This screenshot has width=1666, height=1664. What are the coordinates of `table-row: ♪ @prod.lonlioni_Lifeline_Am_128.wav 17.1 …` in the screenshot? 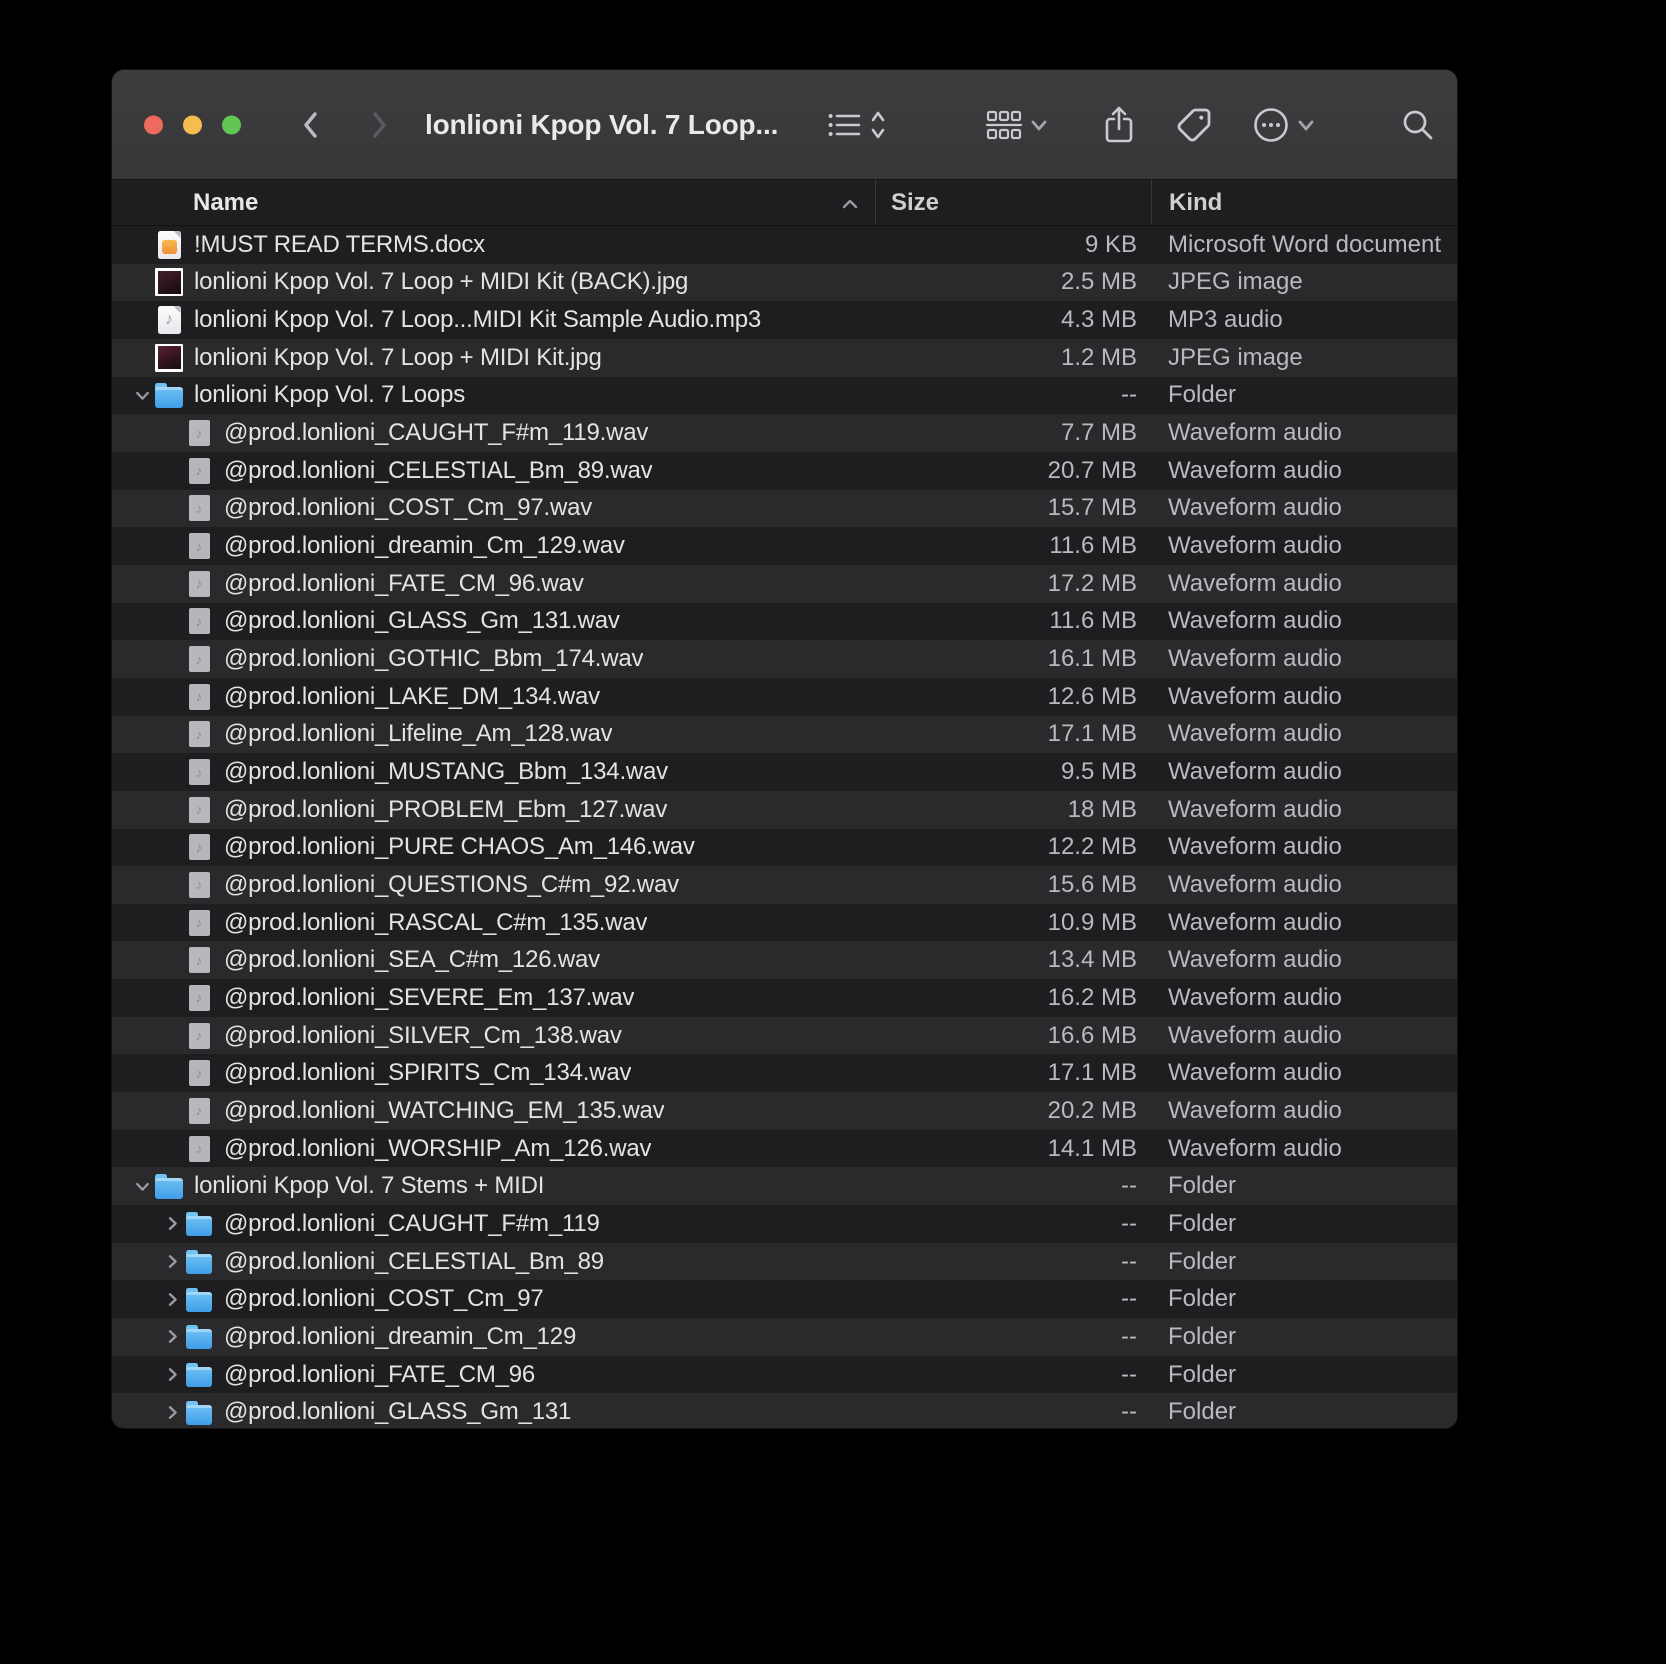 It's located at (784, 734).